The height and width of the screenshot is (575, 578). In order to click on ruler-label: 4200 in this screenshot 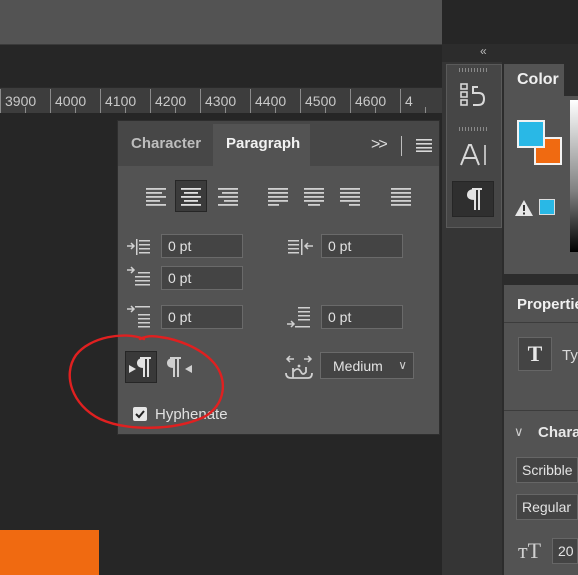, I will do `click(171, 101)`.